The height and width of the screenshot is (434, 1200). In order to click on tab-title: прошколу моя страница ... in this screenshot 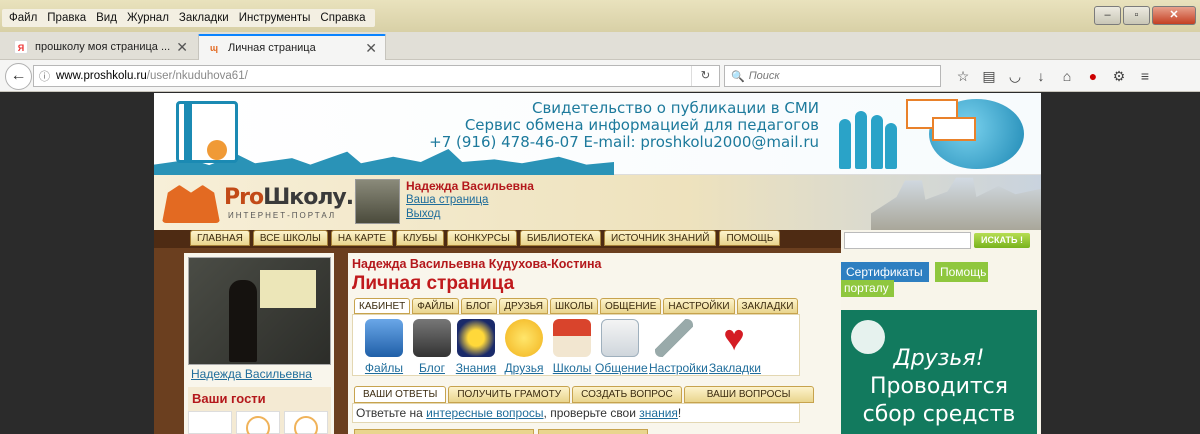, I will do `click(103, 47)`.